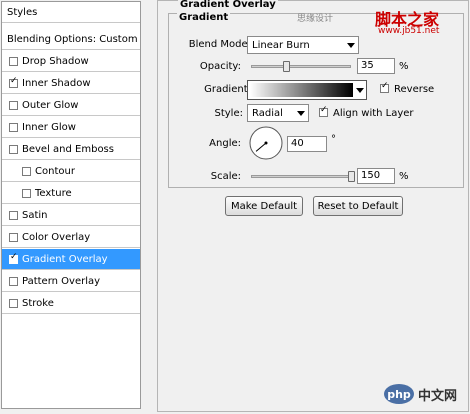 This screenshot has height=414, width=470. I want to click on style-select: Radial, so click(278, 113).